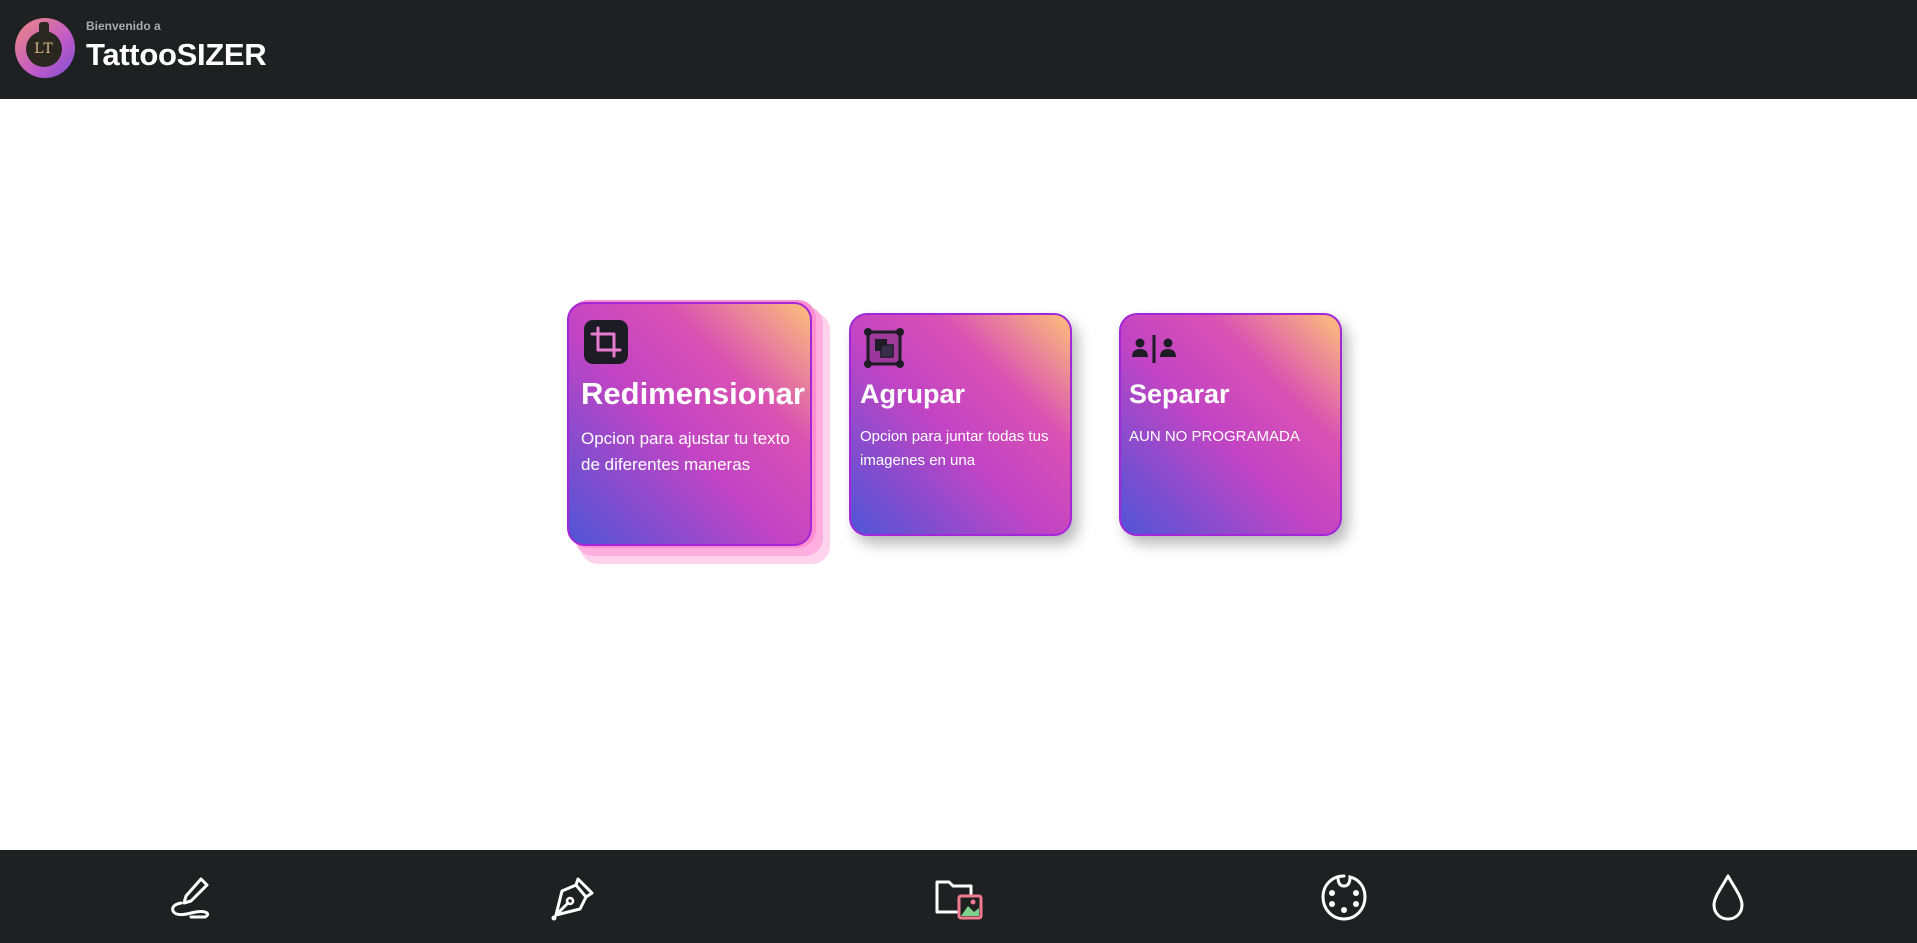  I want to click on folder-image-icon, so click(959, 898).